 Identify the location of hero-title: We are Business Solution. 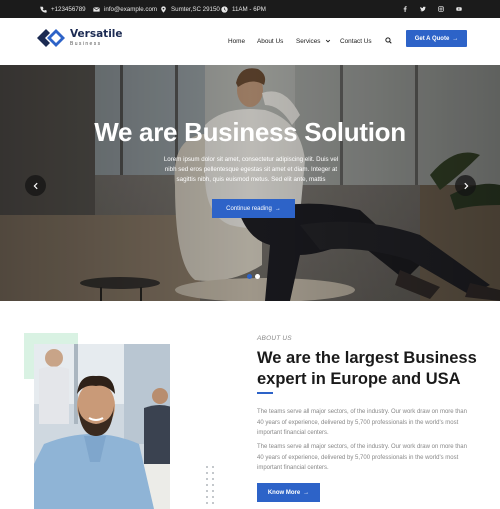
(250, 132).